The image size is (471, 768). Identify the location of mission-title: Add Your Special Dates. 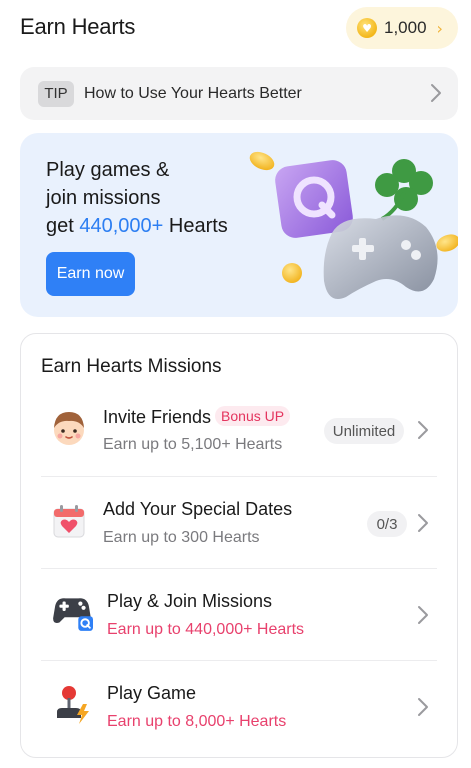
(198, 509).